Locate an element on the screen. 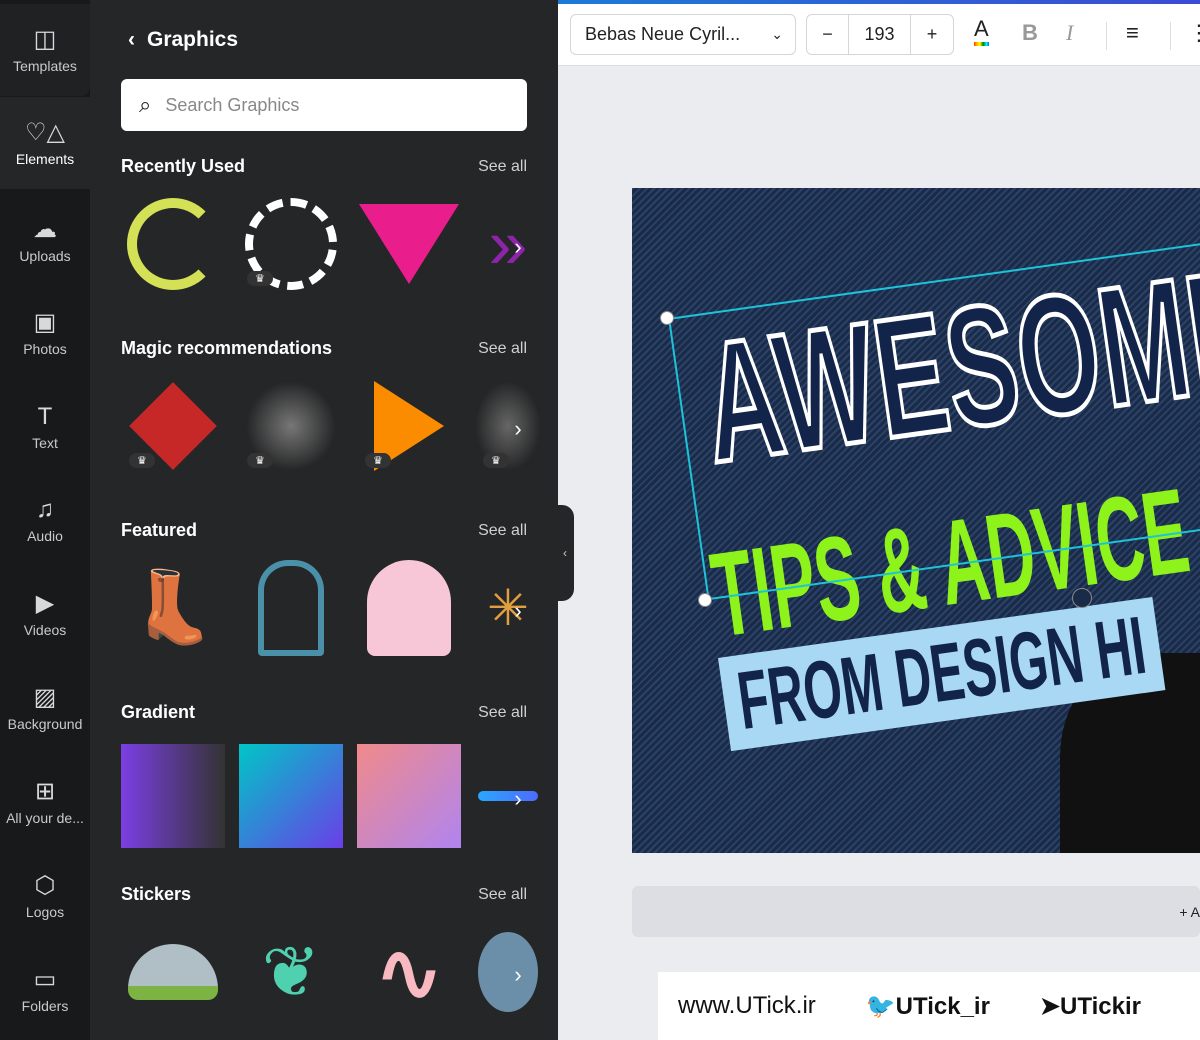 The image size is (1200, 1040). watermark-telegram: UTickir is located at coordinates (1100, 1006).